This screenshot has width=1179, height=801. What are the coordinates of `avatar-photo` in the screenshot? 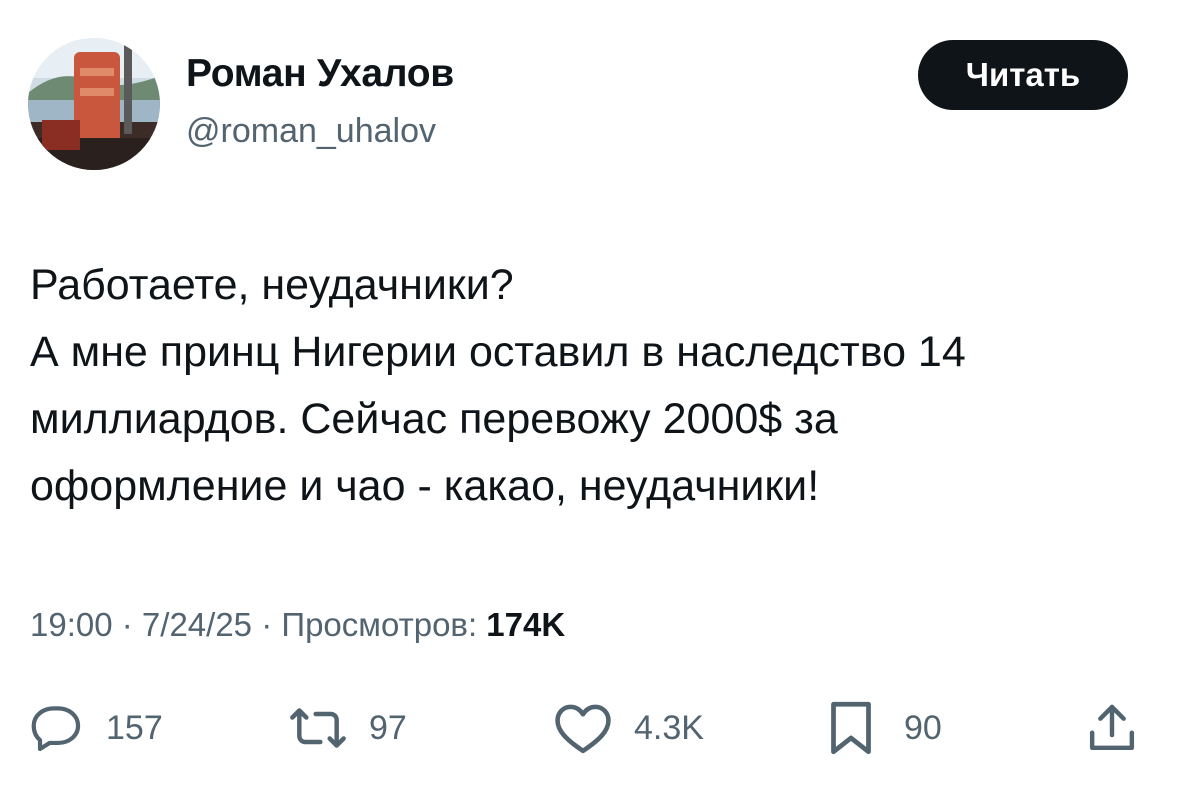 It's located at (94, 104).